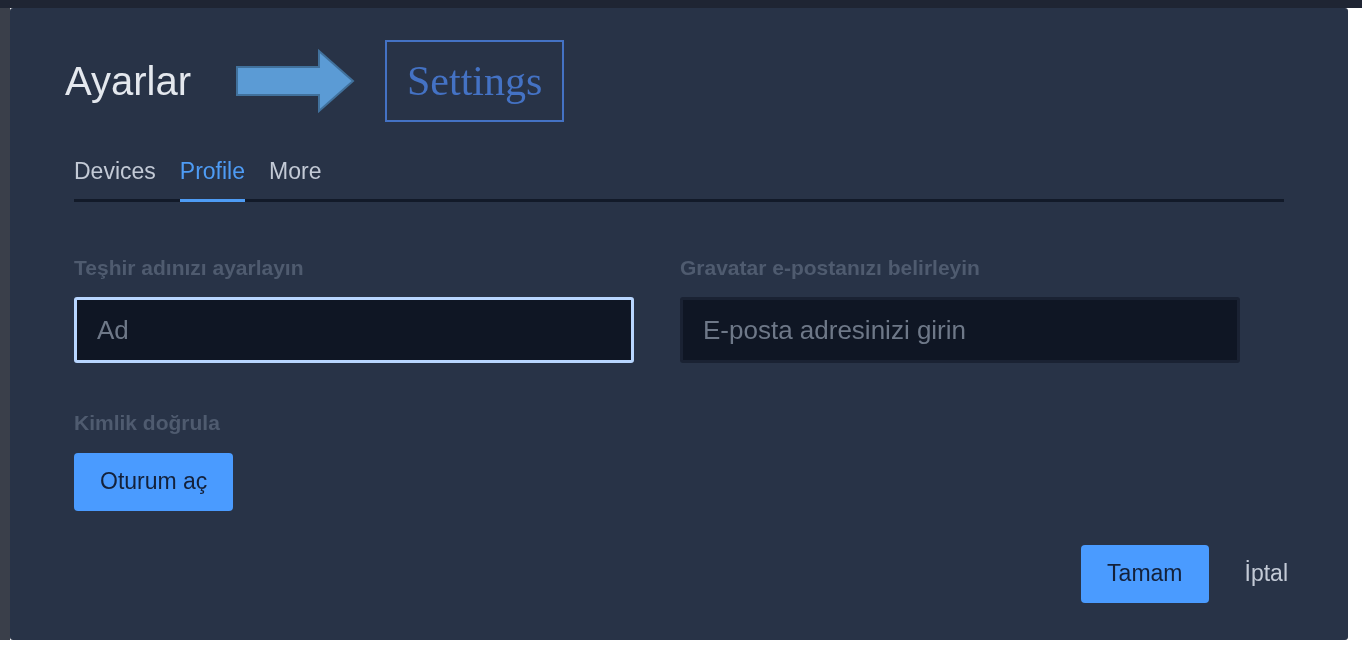  What do you see at coordinates (154, 481) in the screenshot?
I see `sign-in-button: Oturum aç` at bounding box center [154, 481].